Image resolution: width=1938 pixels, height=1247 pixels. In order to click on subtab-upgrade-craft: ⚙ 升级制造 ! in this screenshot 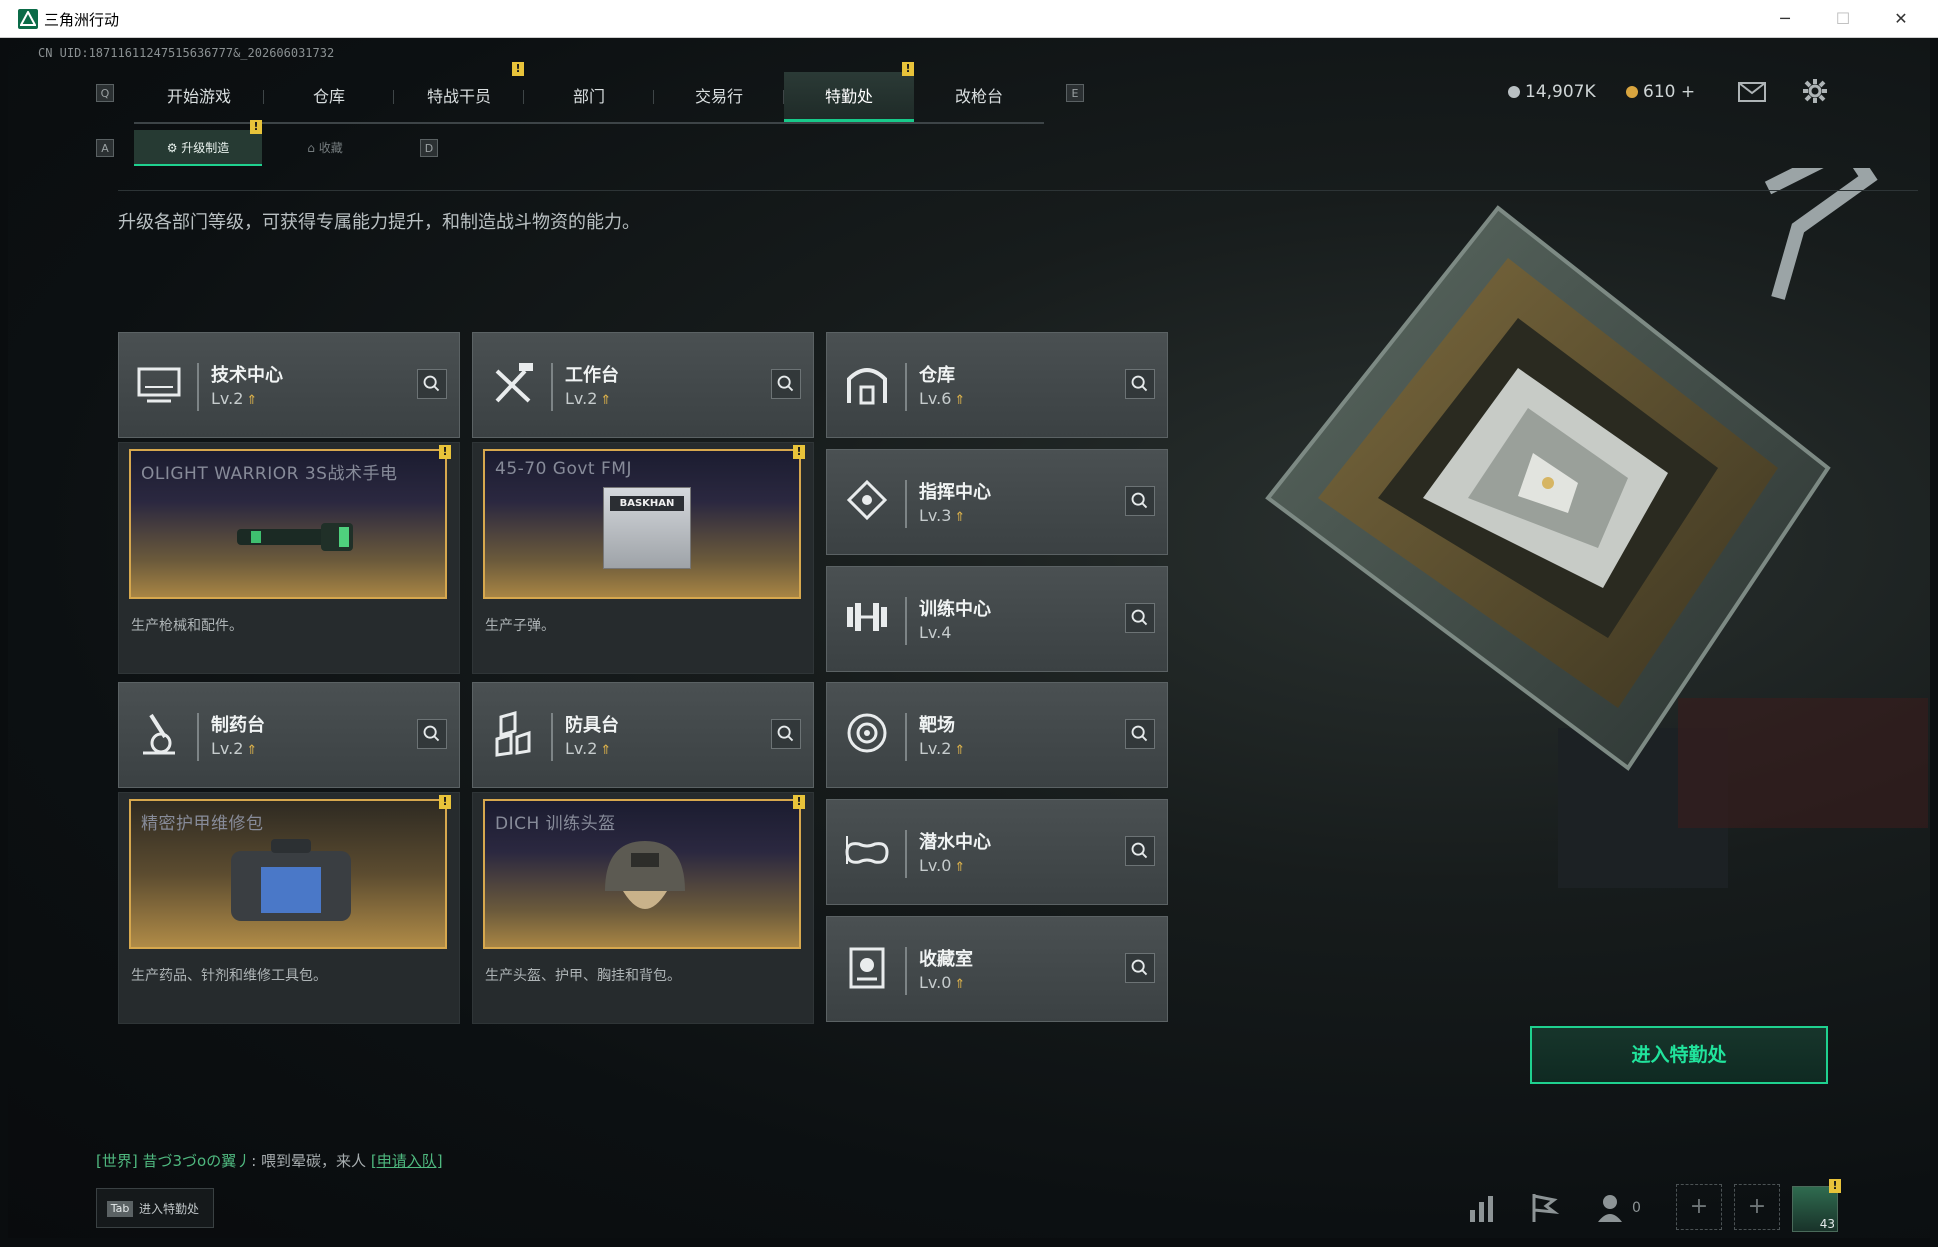, I will do `click(198, 143)`.